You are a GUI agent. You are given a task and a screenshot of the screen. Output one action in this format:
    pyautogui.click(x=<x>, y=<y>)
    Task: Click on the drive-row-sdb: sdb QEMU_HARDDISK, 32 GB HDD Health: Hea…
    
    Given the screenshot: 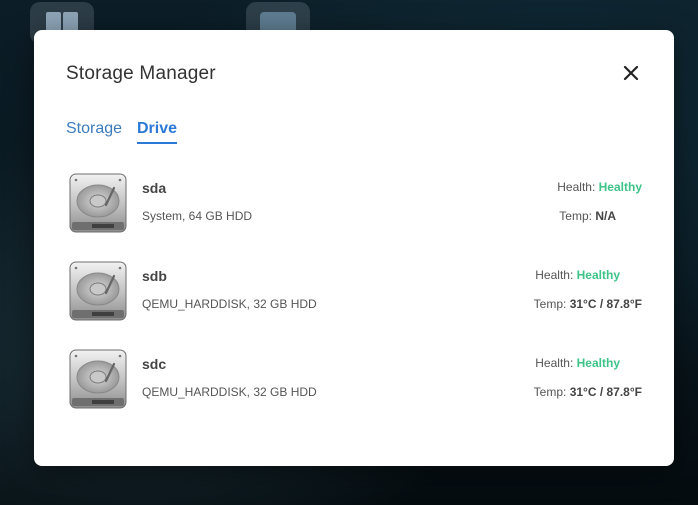 What is the action you would take?
    pyautogui.click(x=354, y=296)
    